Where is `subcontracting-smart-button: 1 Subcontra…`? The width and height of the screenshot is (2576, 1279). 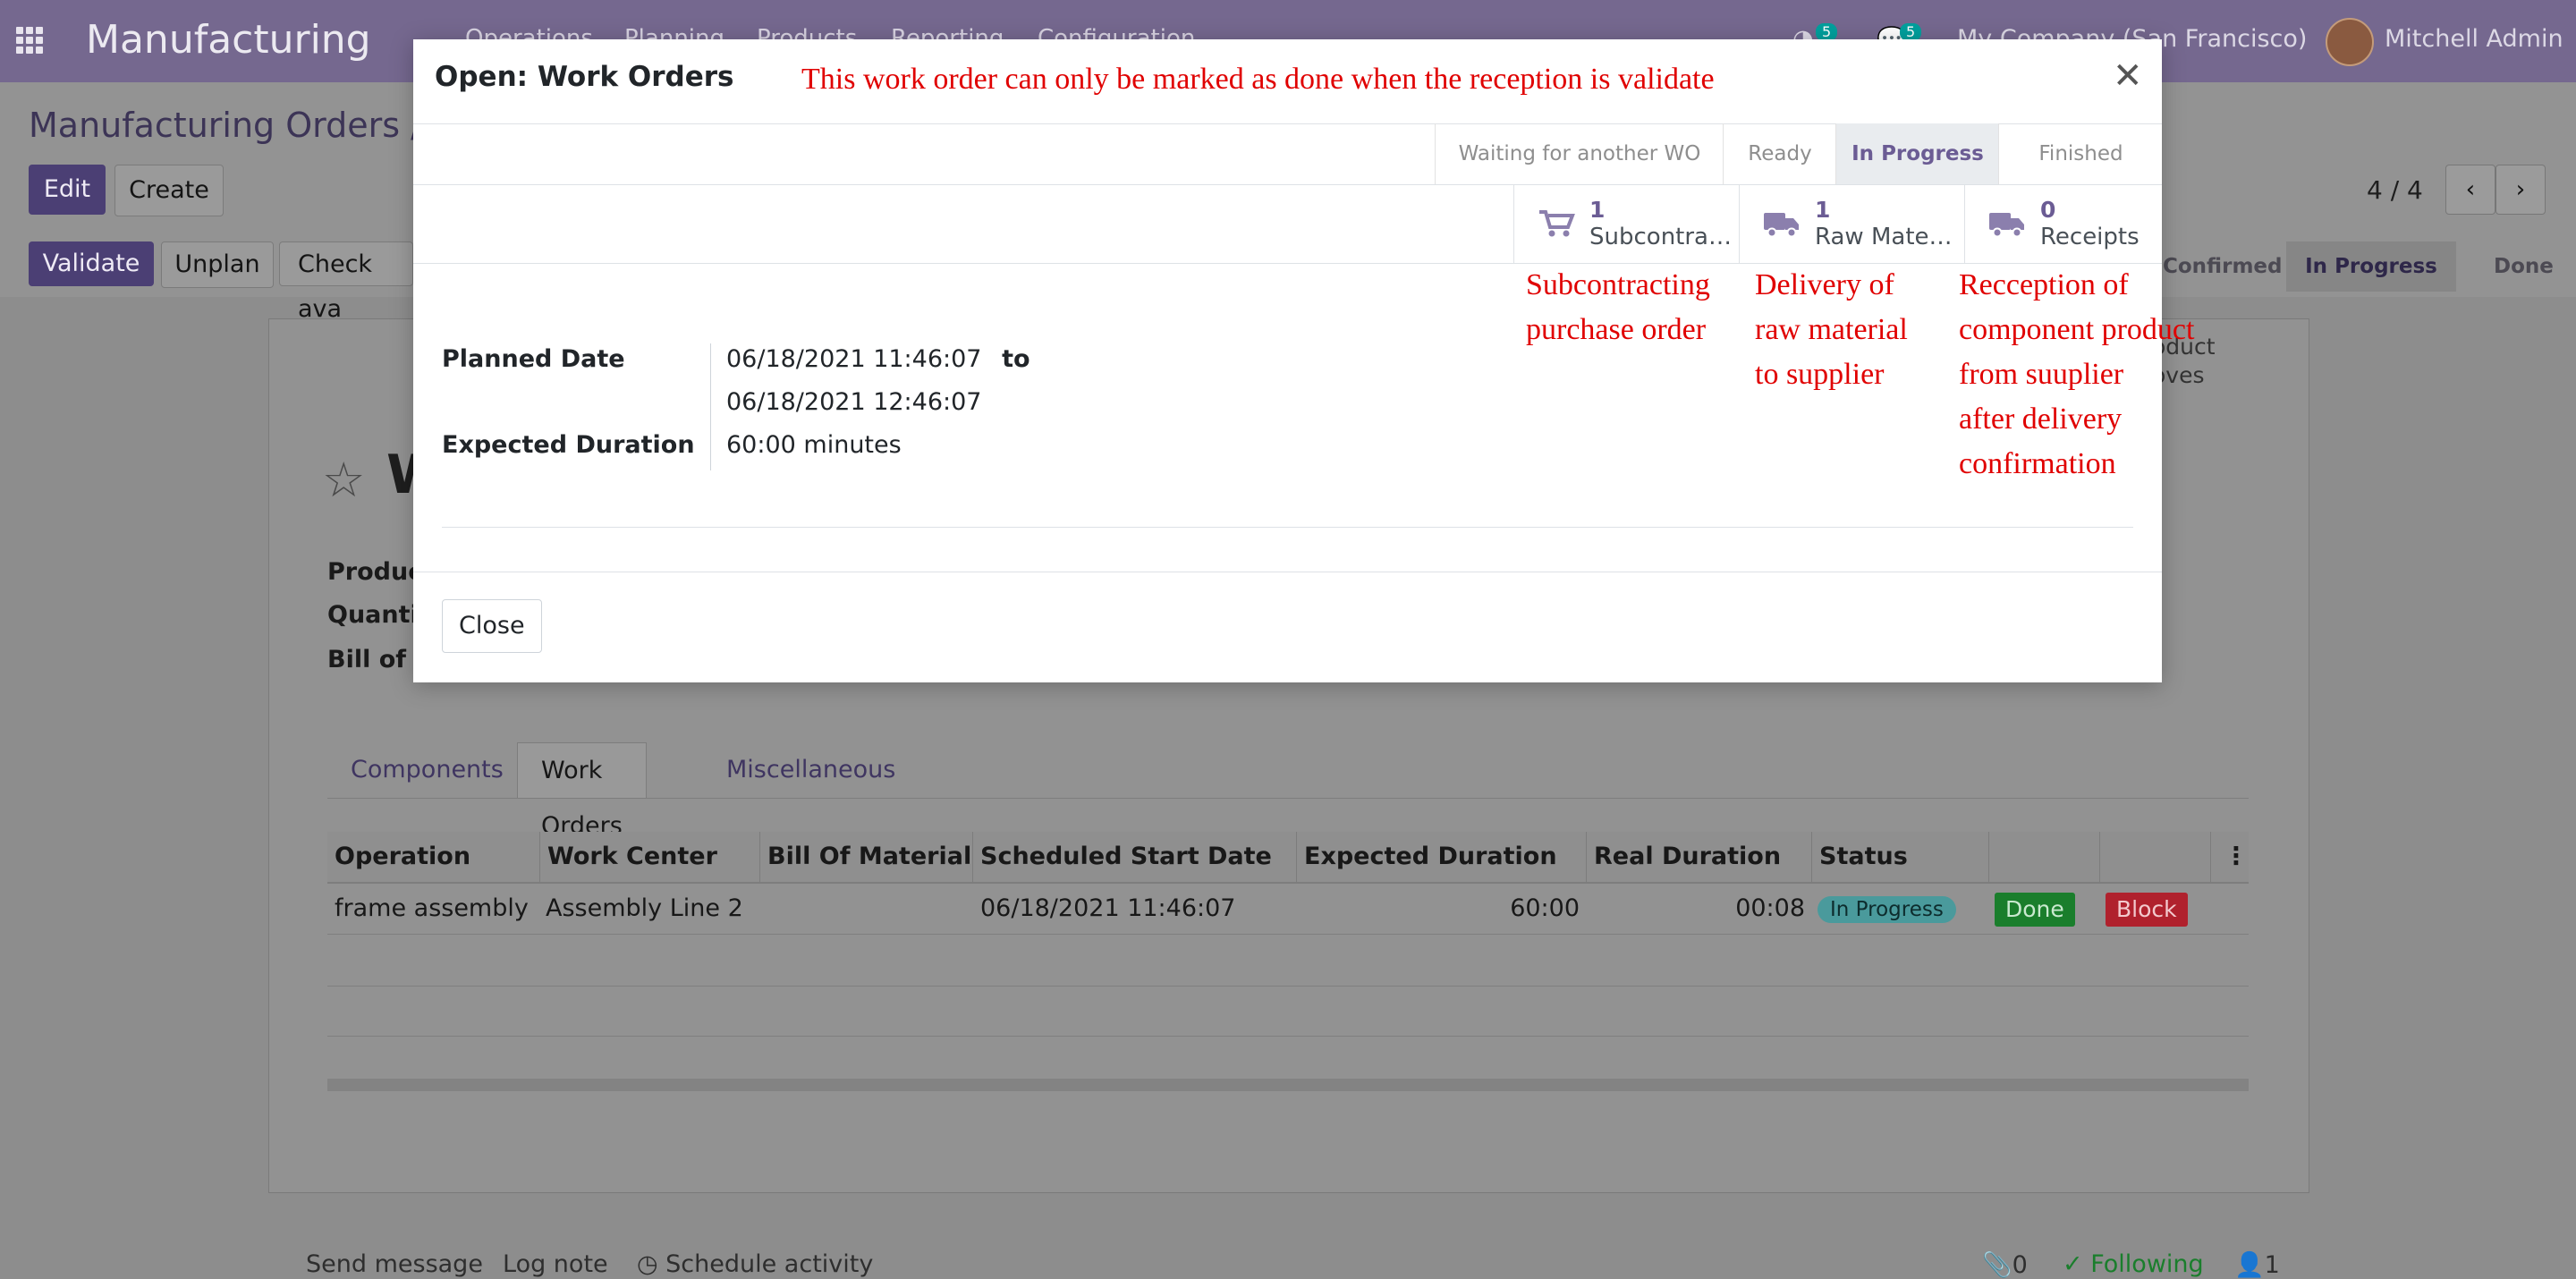 subcontracting-smart-button: 1 Subcontra… is located at coordinates (1626, 224).